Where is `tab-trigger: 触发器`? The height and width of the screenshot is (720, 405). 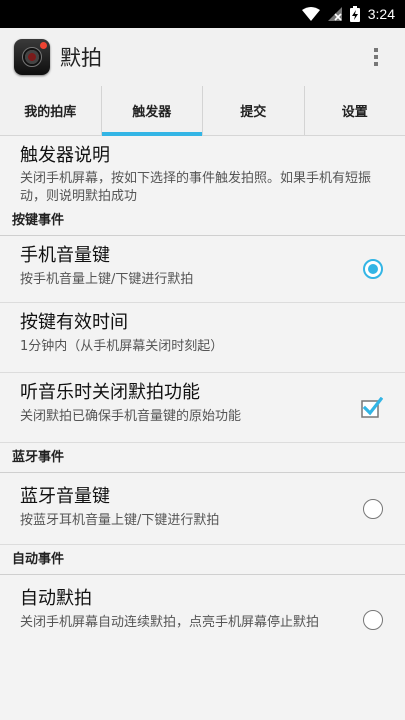 tab-trigger: 触发器 is located at coordinates (152, 111).